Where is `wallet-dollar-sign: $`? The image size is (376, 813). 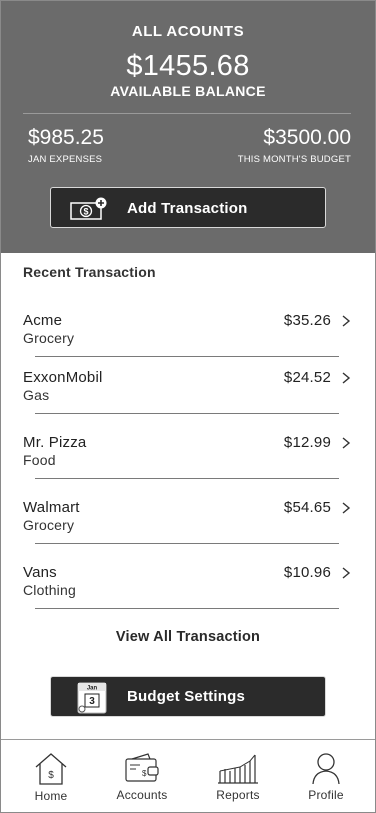
wallet-dollar-sign: $ is located at coordinates (144, 773).